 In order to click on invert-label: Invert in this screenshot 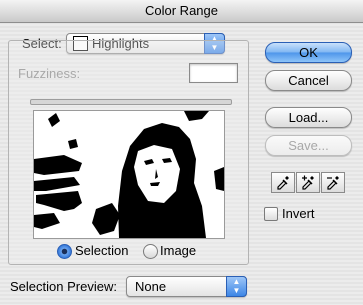, I will do `click(298, 213)`.